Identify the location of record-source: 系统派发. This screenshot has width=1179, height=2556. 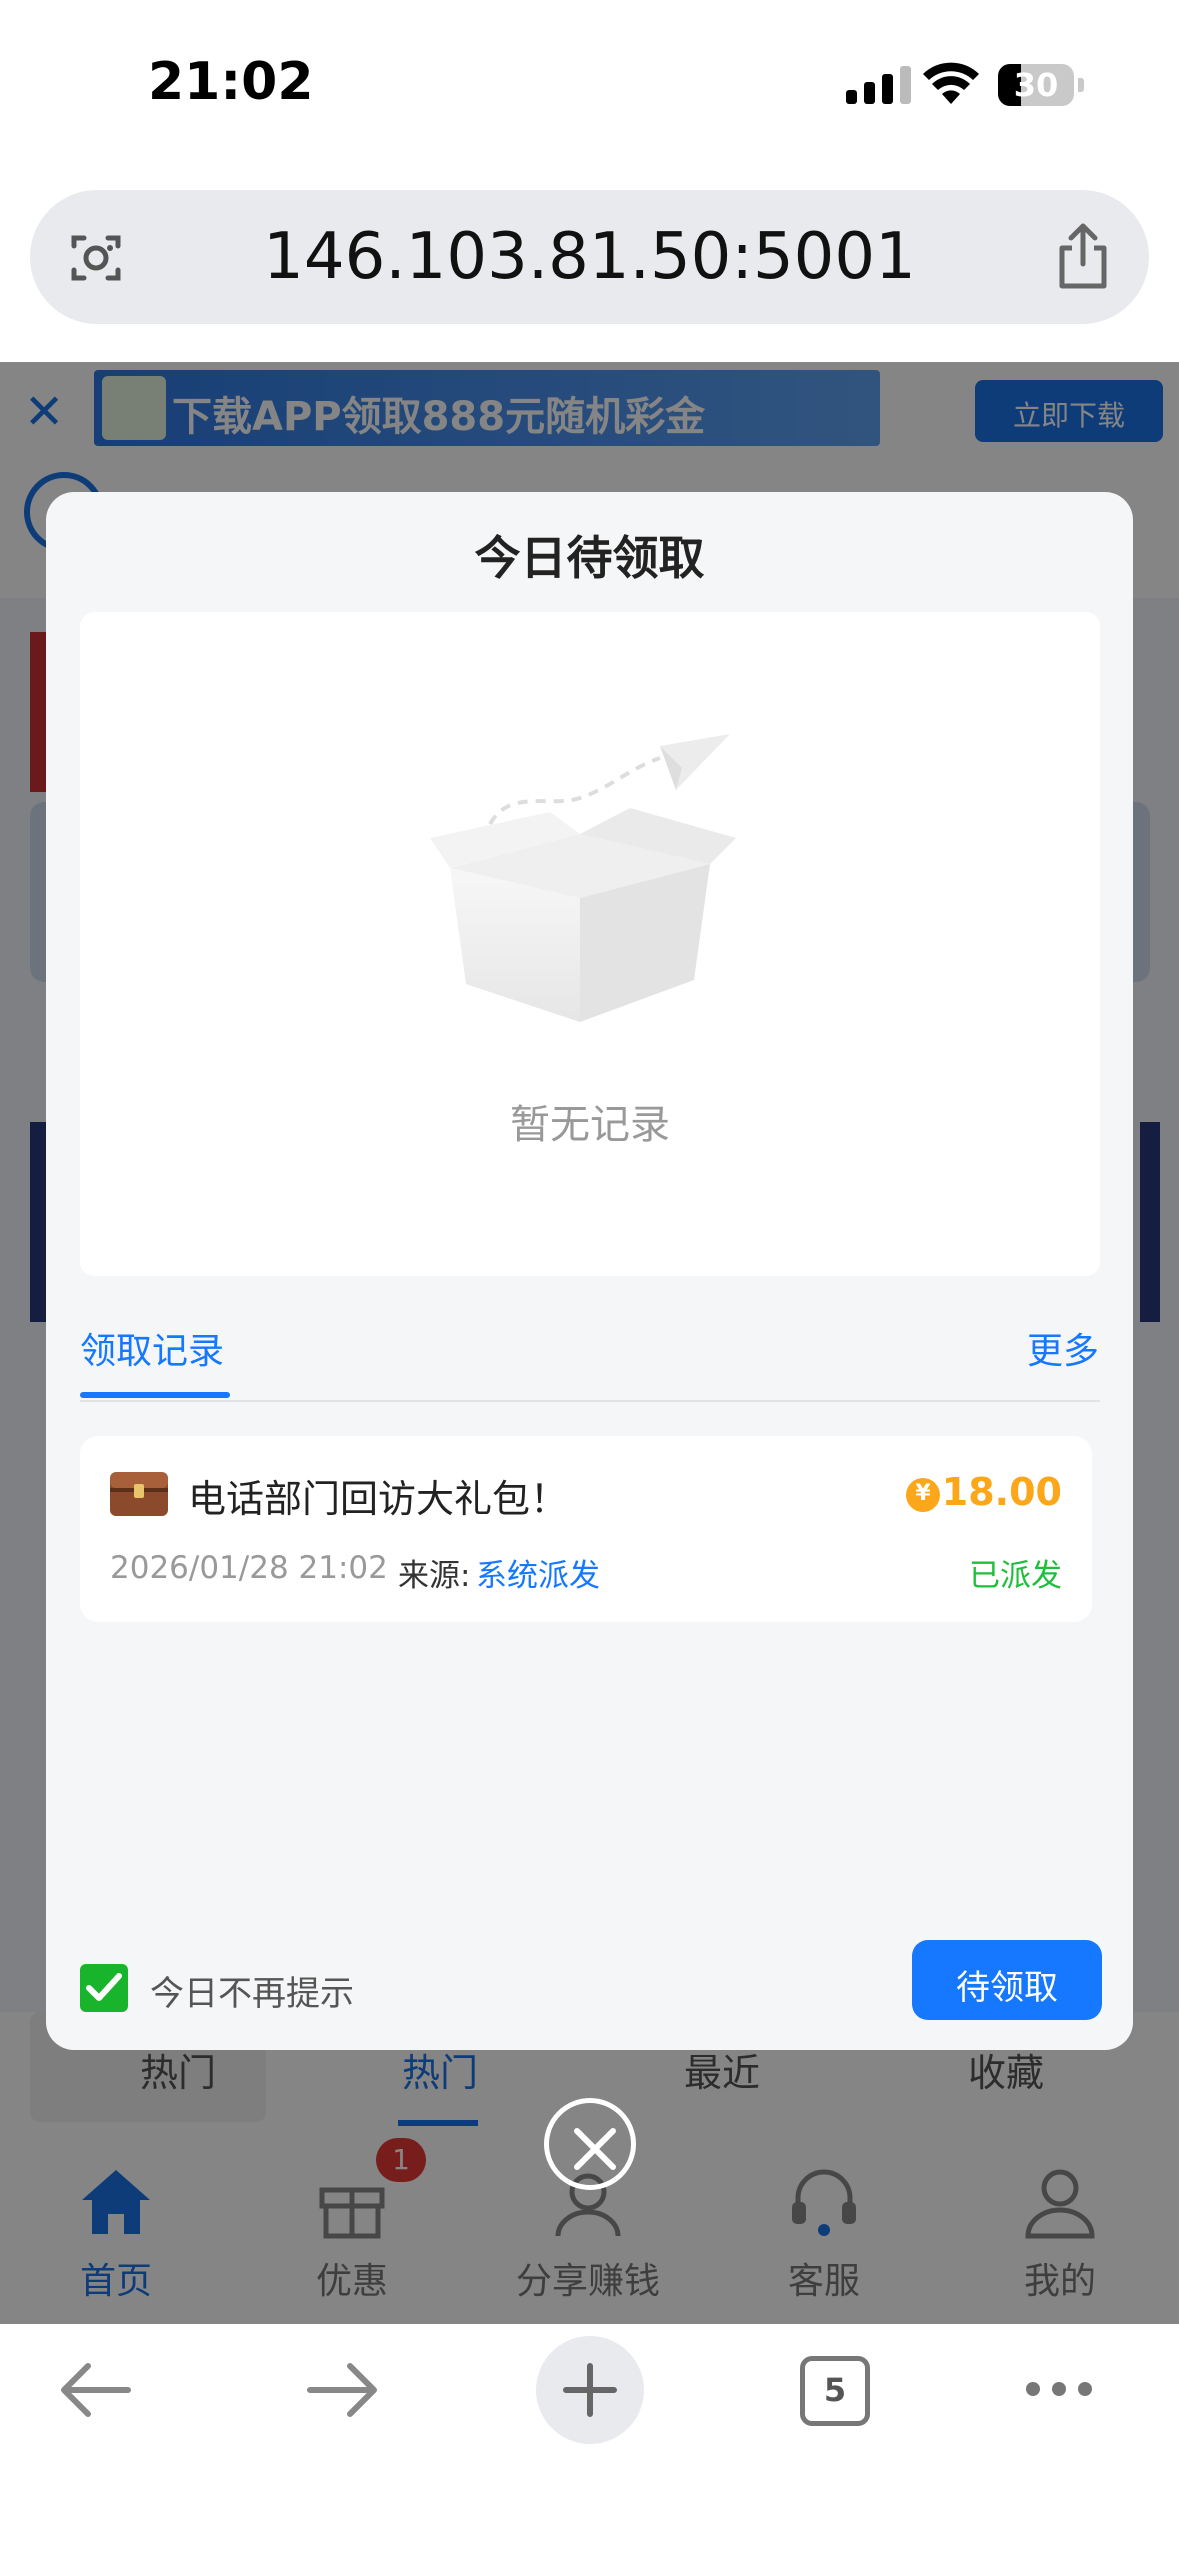
(538, 1576).